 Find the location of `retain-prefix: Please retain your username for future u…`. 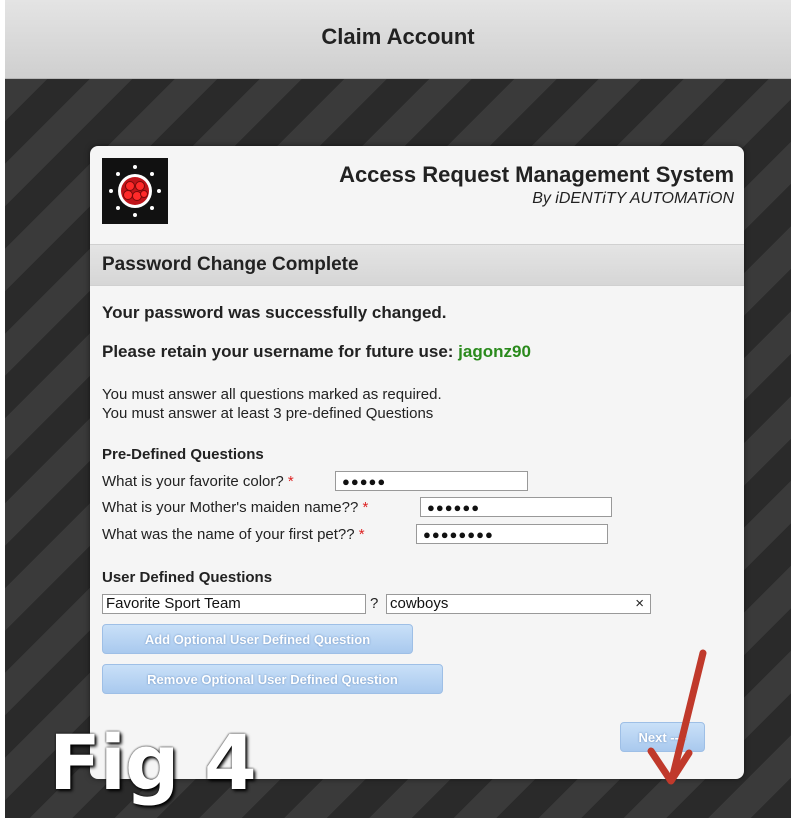

retain-prefix: Please retain your username for future u… is located at coordinates (280, 351).